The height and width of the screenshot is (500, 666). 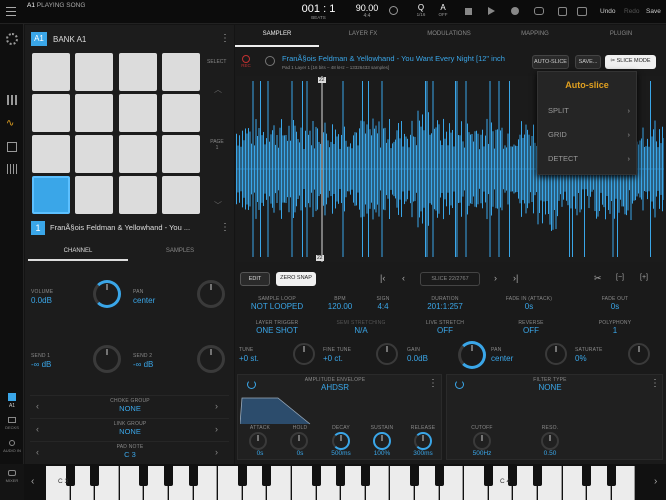 I want to click on param-semi-stretching: SEMI STRETCHING N/A, so click(x=361, y=327).